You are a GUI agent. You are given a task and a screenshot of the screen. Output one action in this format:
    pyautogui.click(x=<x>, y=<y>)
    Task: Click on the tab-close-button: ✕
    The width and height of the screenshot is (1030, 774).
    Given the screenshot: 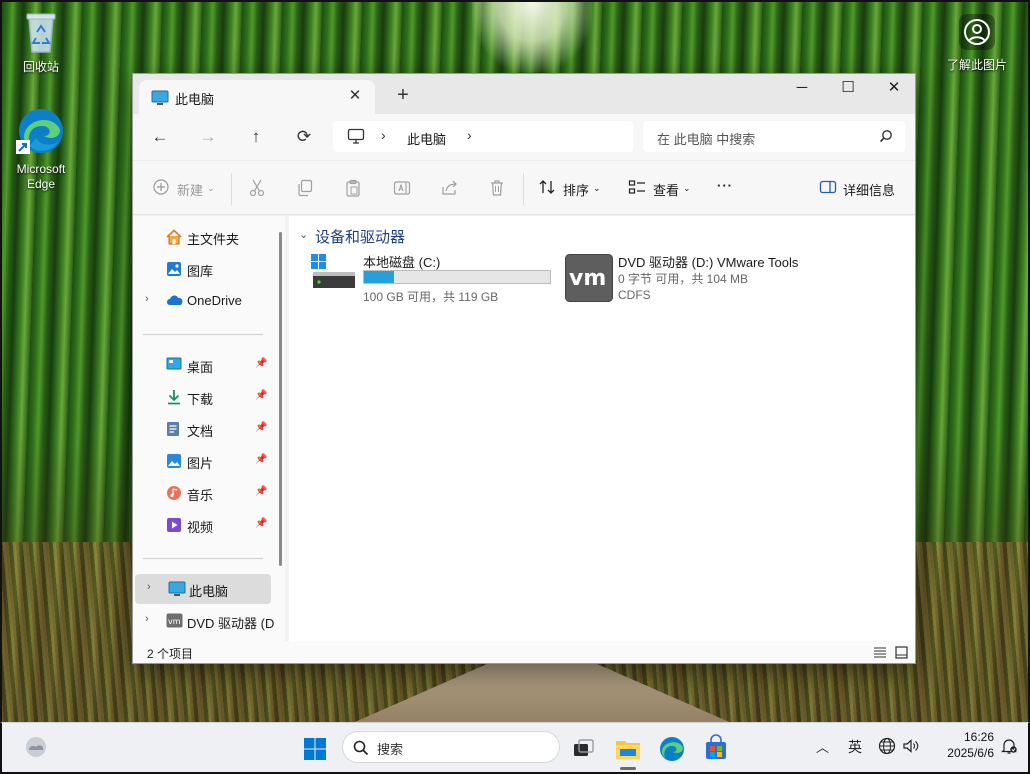 What is the action you would take?
    pyautogui.click(x=355, y=96)
    